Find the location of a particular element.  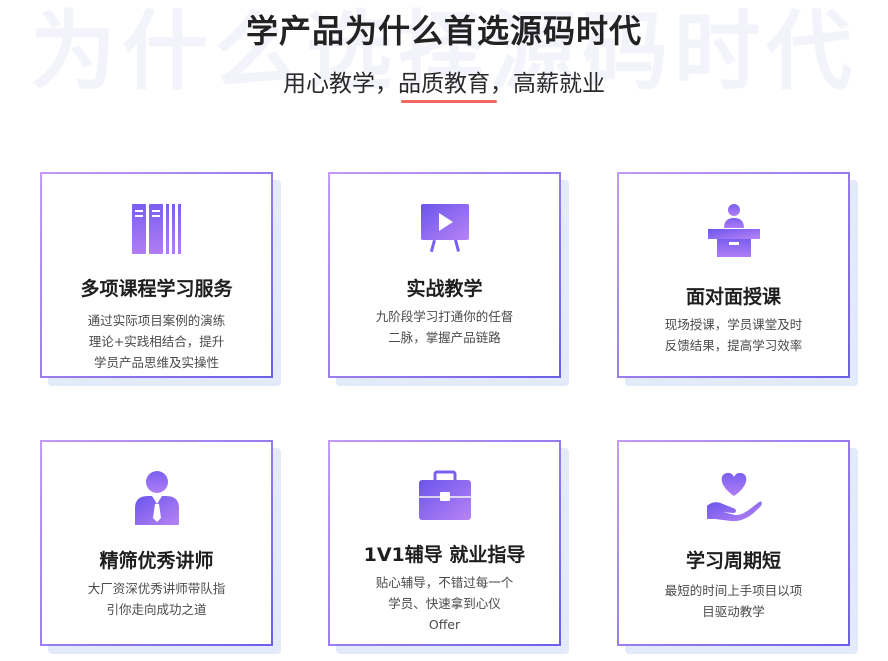

card-description: 九阶段学习打通你的任督 二脉，掌握产品链路 is located at coordinates (444, 327).